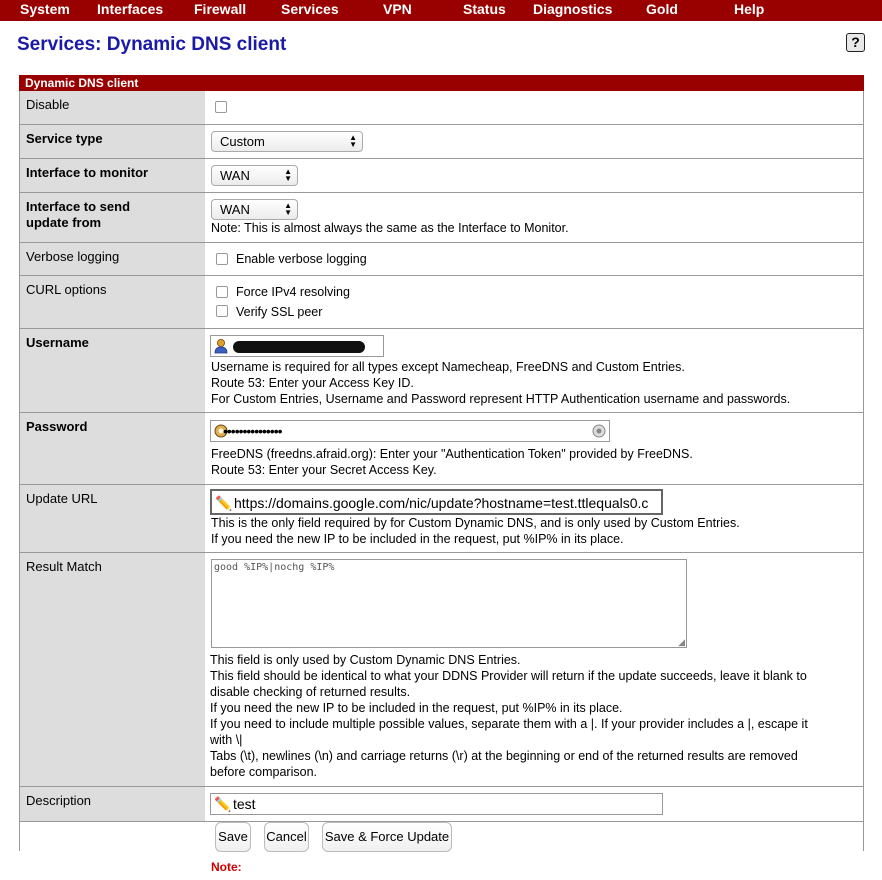  I want to click on interface-send-select: WAN ▲ ▼, so click(254, 209).